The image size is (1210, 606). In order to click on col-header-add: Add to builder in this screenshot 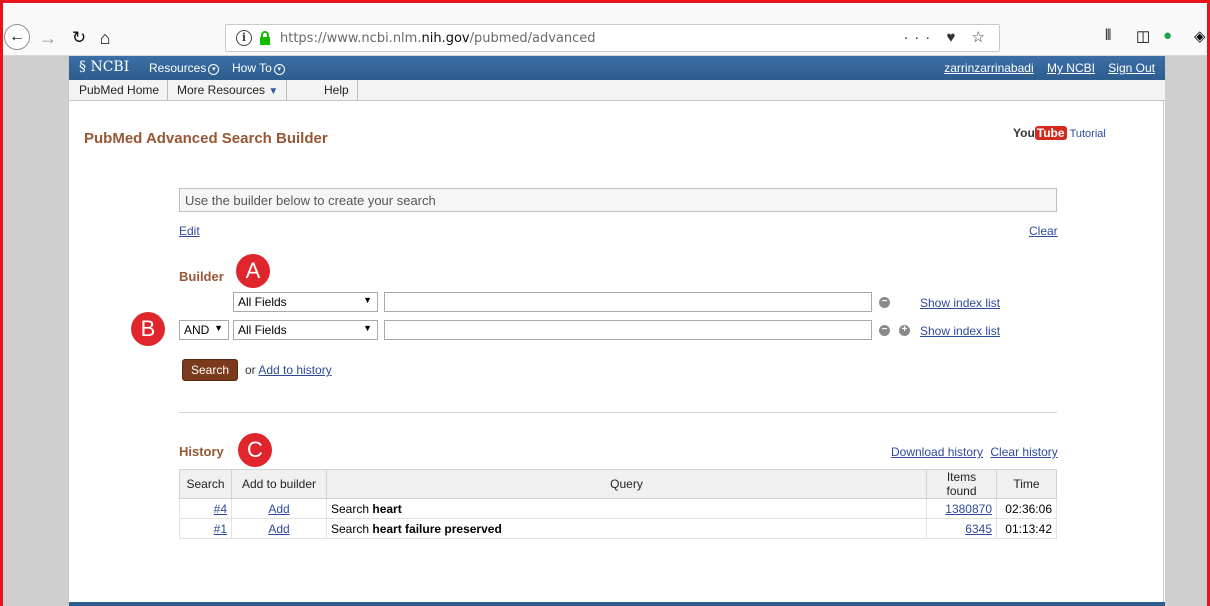, I will do `click(279, 484)`.